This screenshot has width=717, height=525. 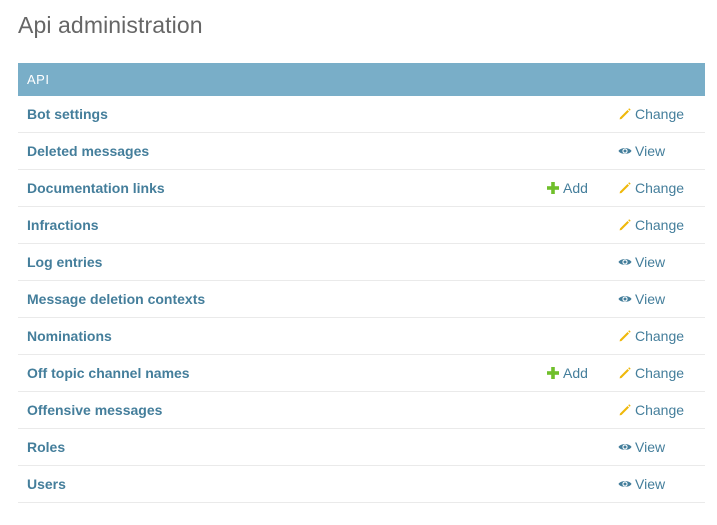 What do you see at coordinates (361, 262) in the screenshot?
I see `model-row-log-entries: Log entries View` at bounding box center [361, 262].